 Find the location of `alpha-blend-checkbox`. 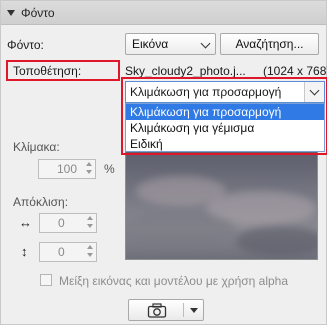

alpha-blend-checkbox is located at coordinates (46, 280).